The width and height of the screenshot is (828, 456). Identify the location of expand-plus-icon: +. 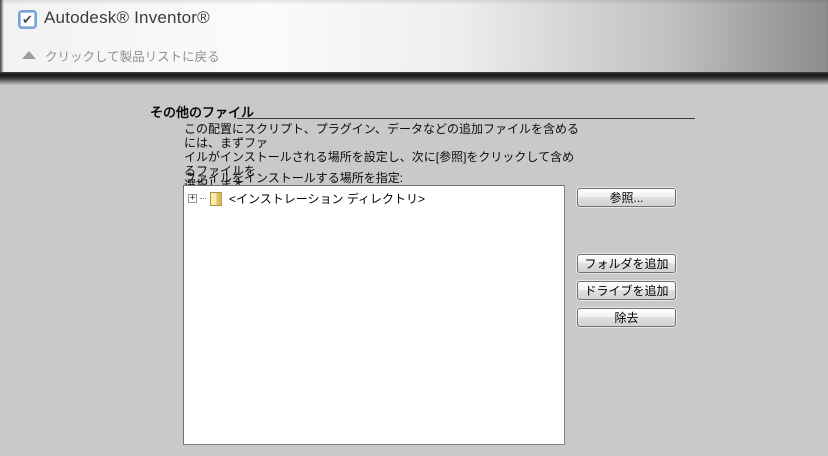
(192, 198).